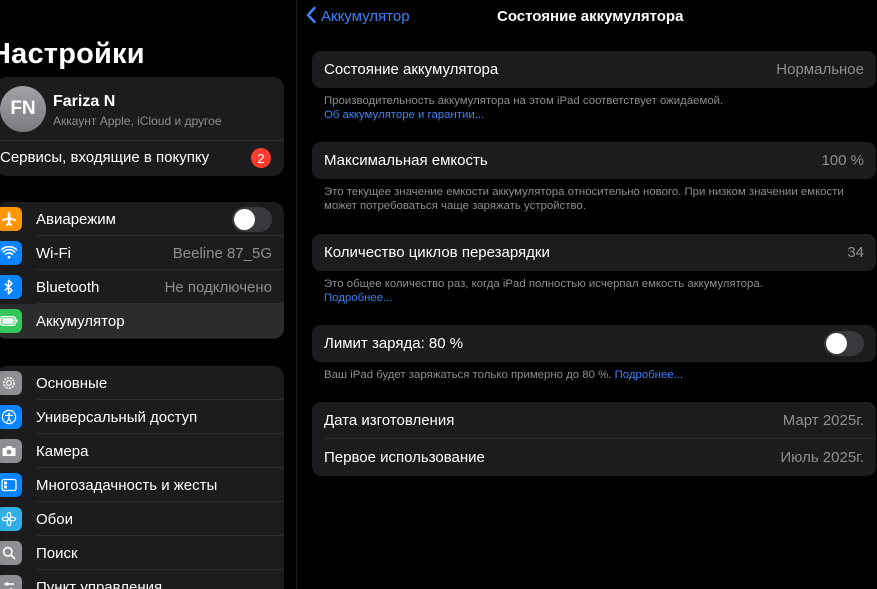  What do you see at coordinates (142, 519) in the screenshot?
I see `sidebar-item-wallpaper: Обои` at bounding box center [142, 519].